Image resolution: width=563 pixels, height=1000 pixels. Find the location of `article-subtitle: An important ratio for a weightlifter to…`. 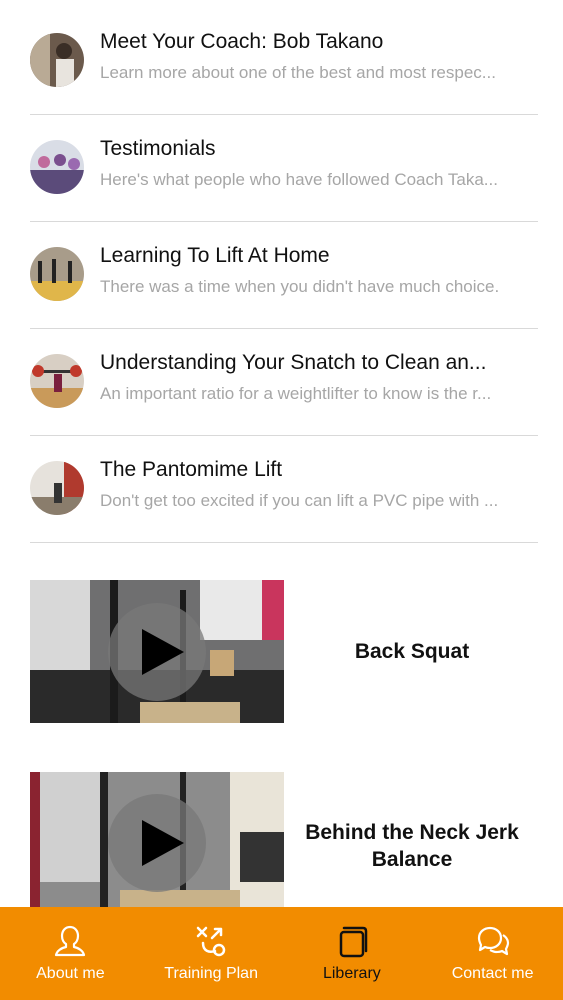

article-subtitle: An important ratio for a weightlifter to… is located at coordinates (296, 393).